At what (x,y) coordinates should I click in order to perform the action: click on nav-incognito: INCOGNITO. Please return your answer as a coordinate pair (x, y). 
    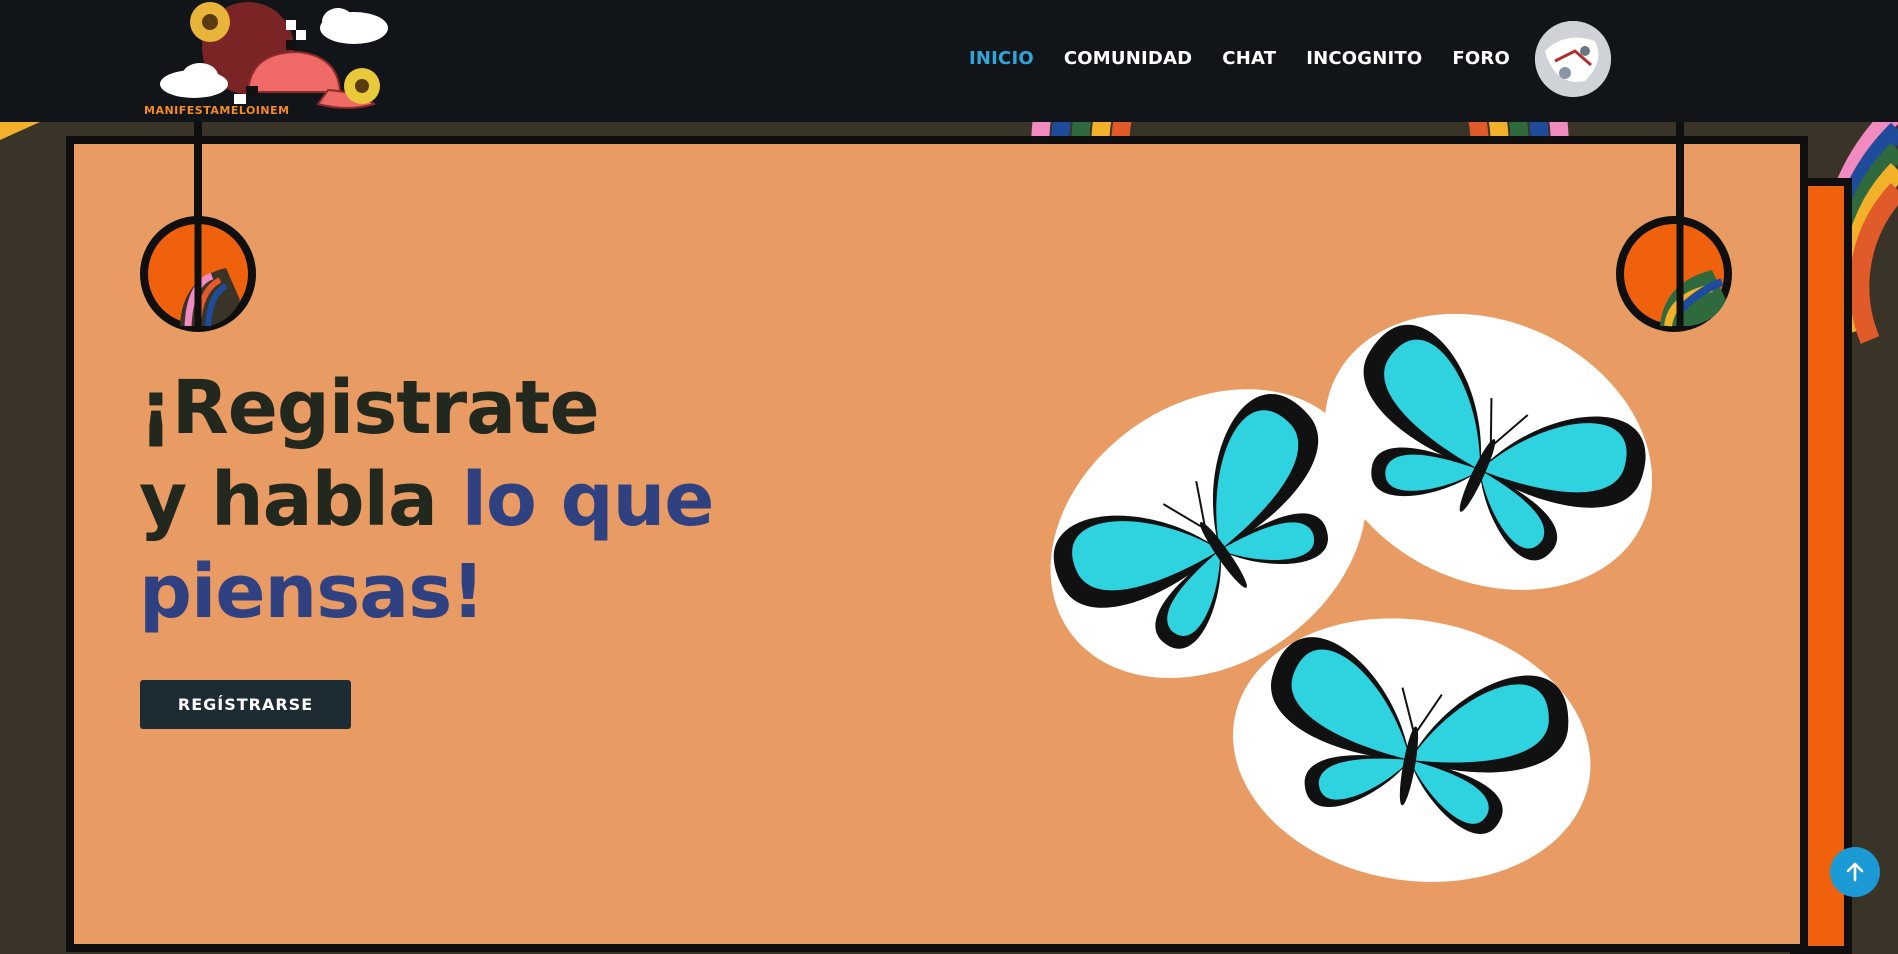
    Looking at the image, I should click on (1364, 58).